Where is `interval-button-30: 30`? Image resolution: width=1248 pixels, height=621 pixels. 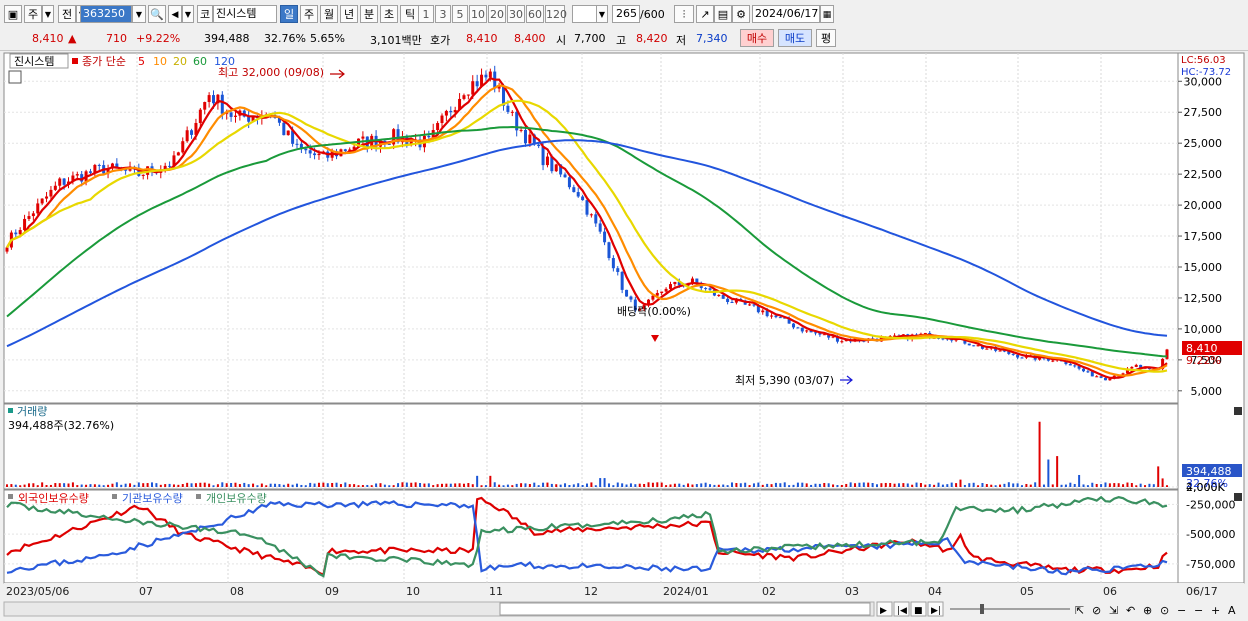 interval-button-30: 30 is located at coordinates (516, 14).